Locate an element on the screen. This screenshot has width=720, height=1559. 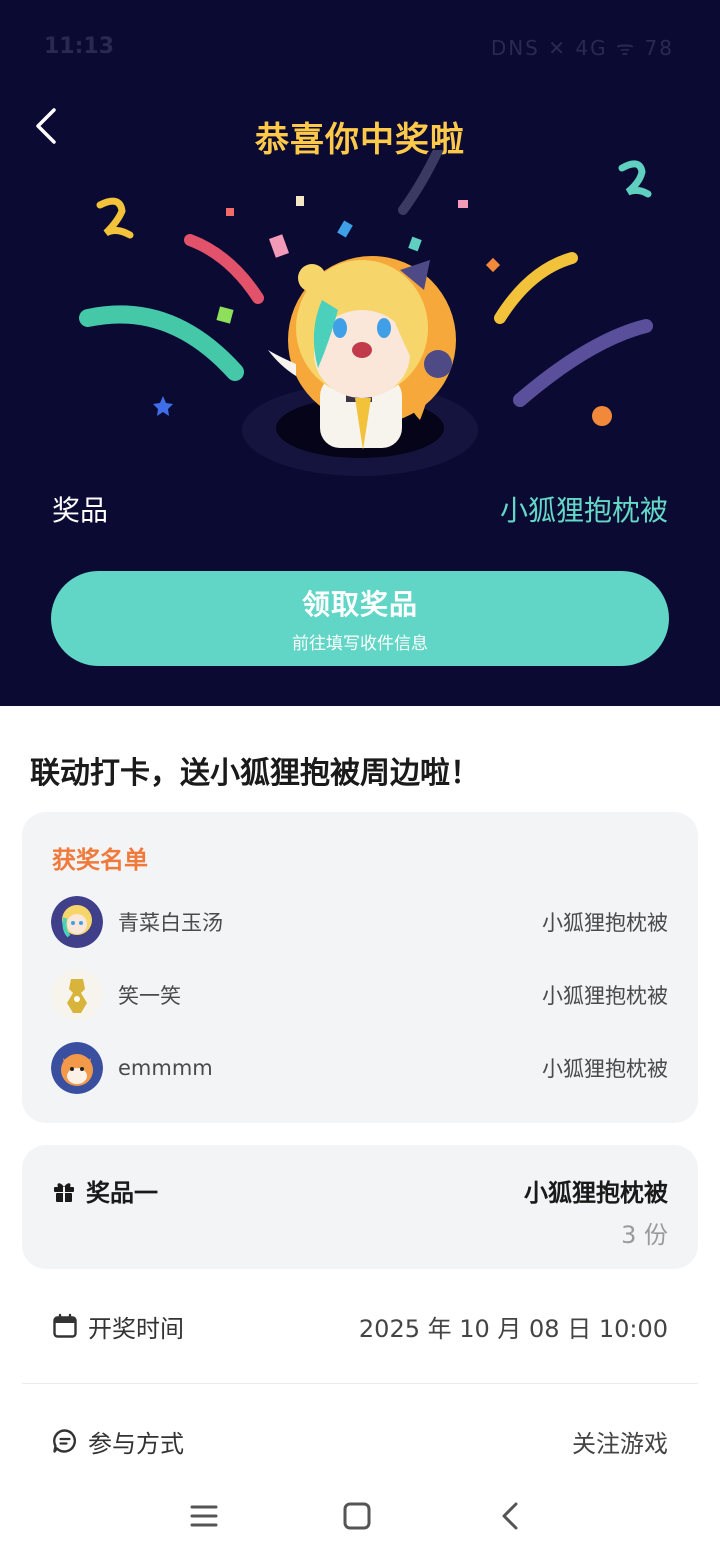
hero-prize-label: 奖品 is located at coordinates (80, 510).